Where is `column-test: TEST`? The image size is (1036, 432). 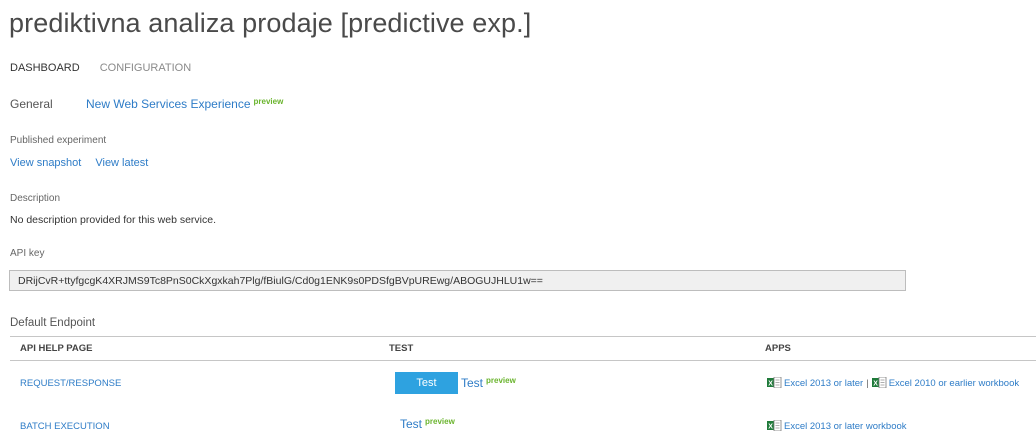
column-test: TEST is located at coordinates (401, 348).